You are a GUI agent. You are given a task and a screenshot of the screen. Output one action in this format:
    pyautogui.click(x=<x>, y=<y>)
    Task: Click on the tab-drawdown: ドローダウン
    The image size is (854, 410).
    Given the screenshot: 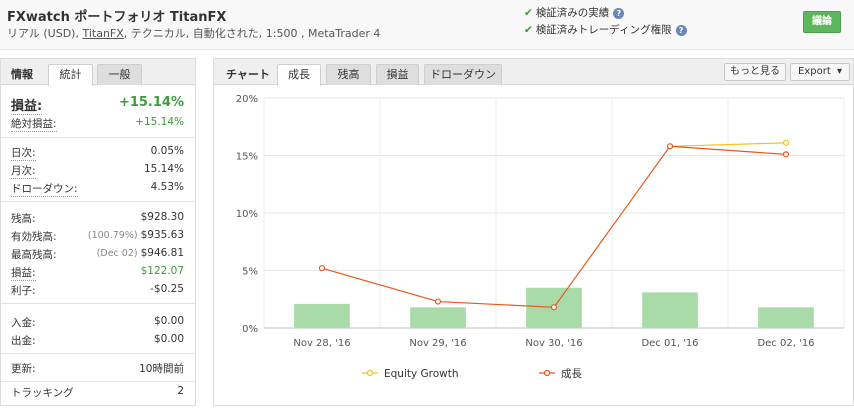 What is the action you would take?
    pyautogui.click(x=463, y=74)
    